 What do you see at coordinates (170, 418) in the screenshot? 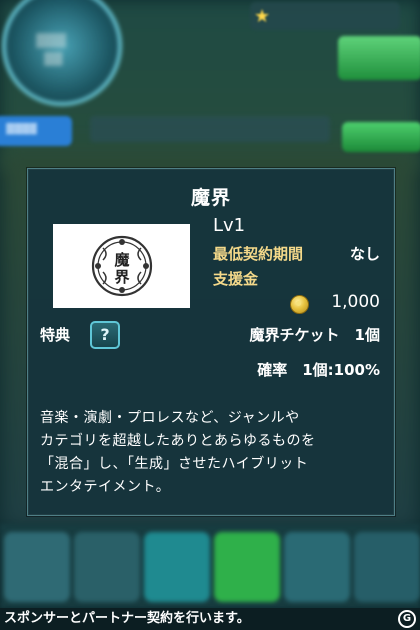
I see `description-line: 音楽・演劇・プロレスなど、ジャンルや` at bounding box center [170, 418].